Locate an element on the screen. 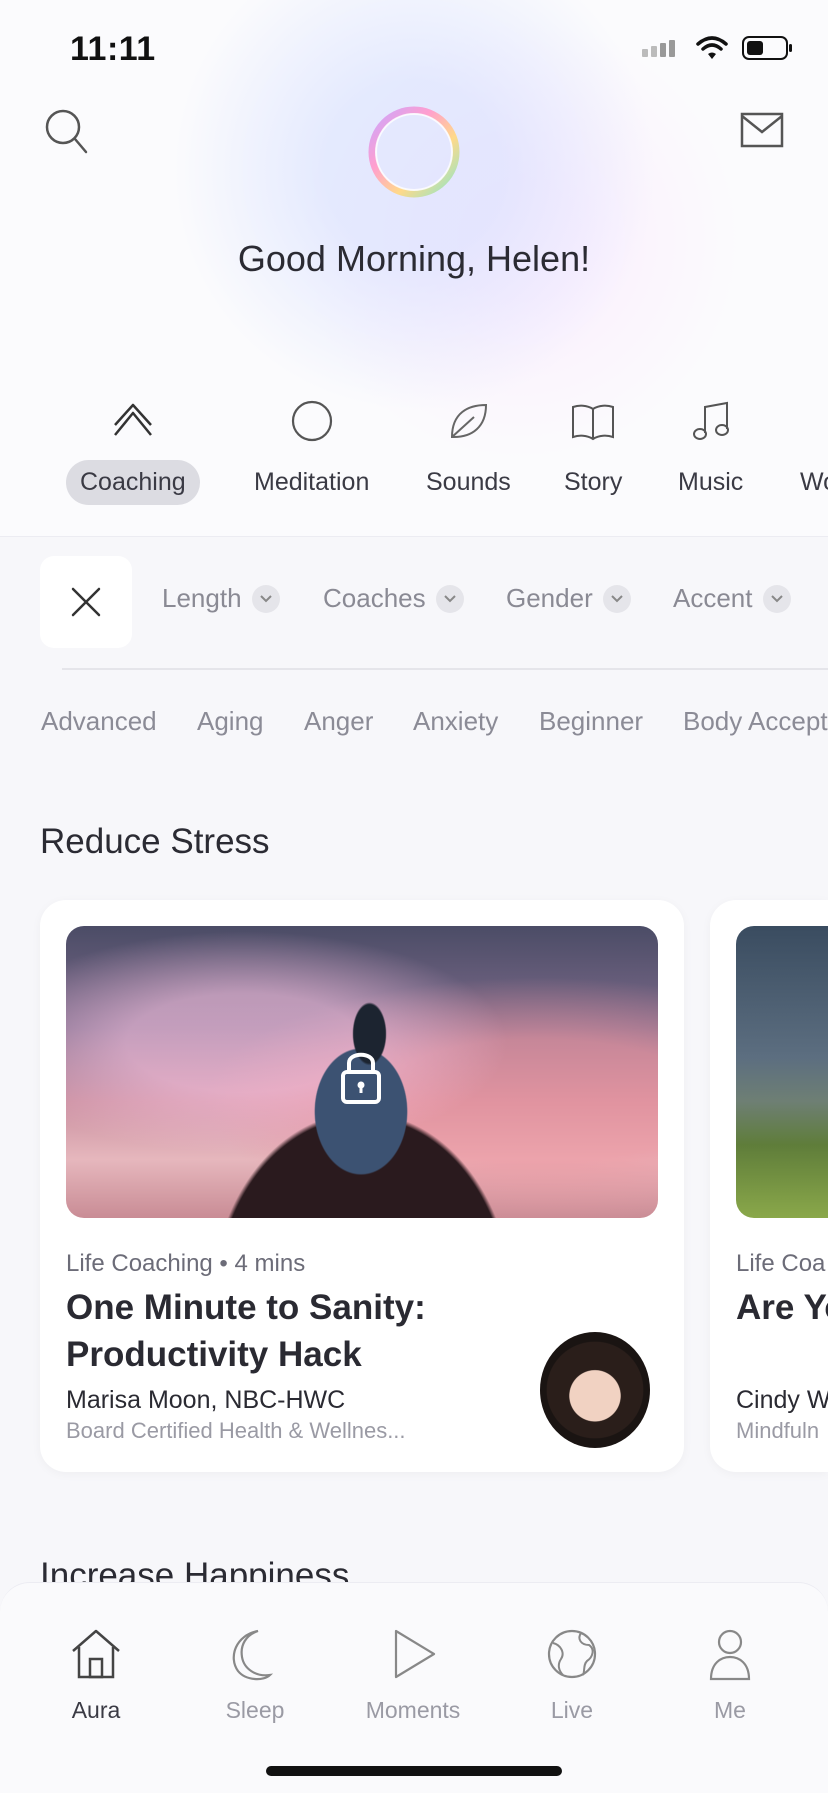 The height and width of the screenshot is (1793, 828). tab-label: Sounds is located at coordinates (468, 482).